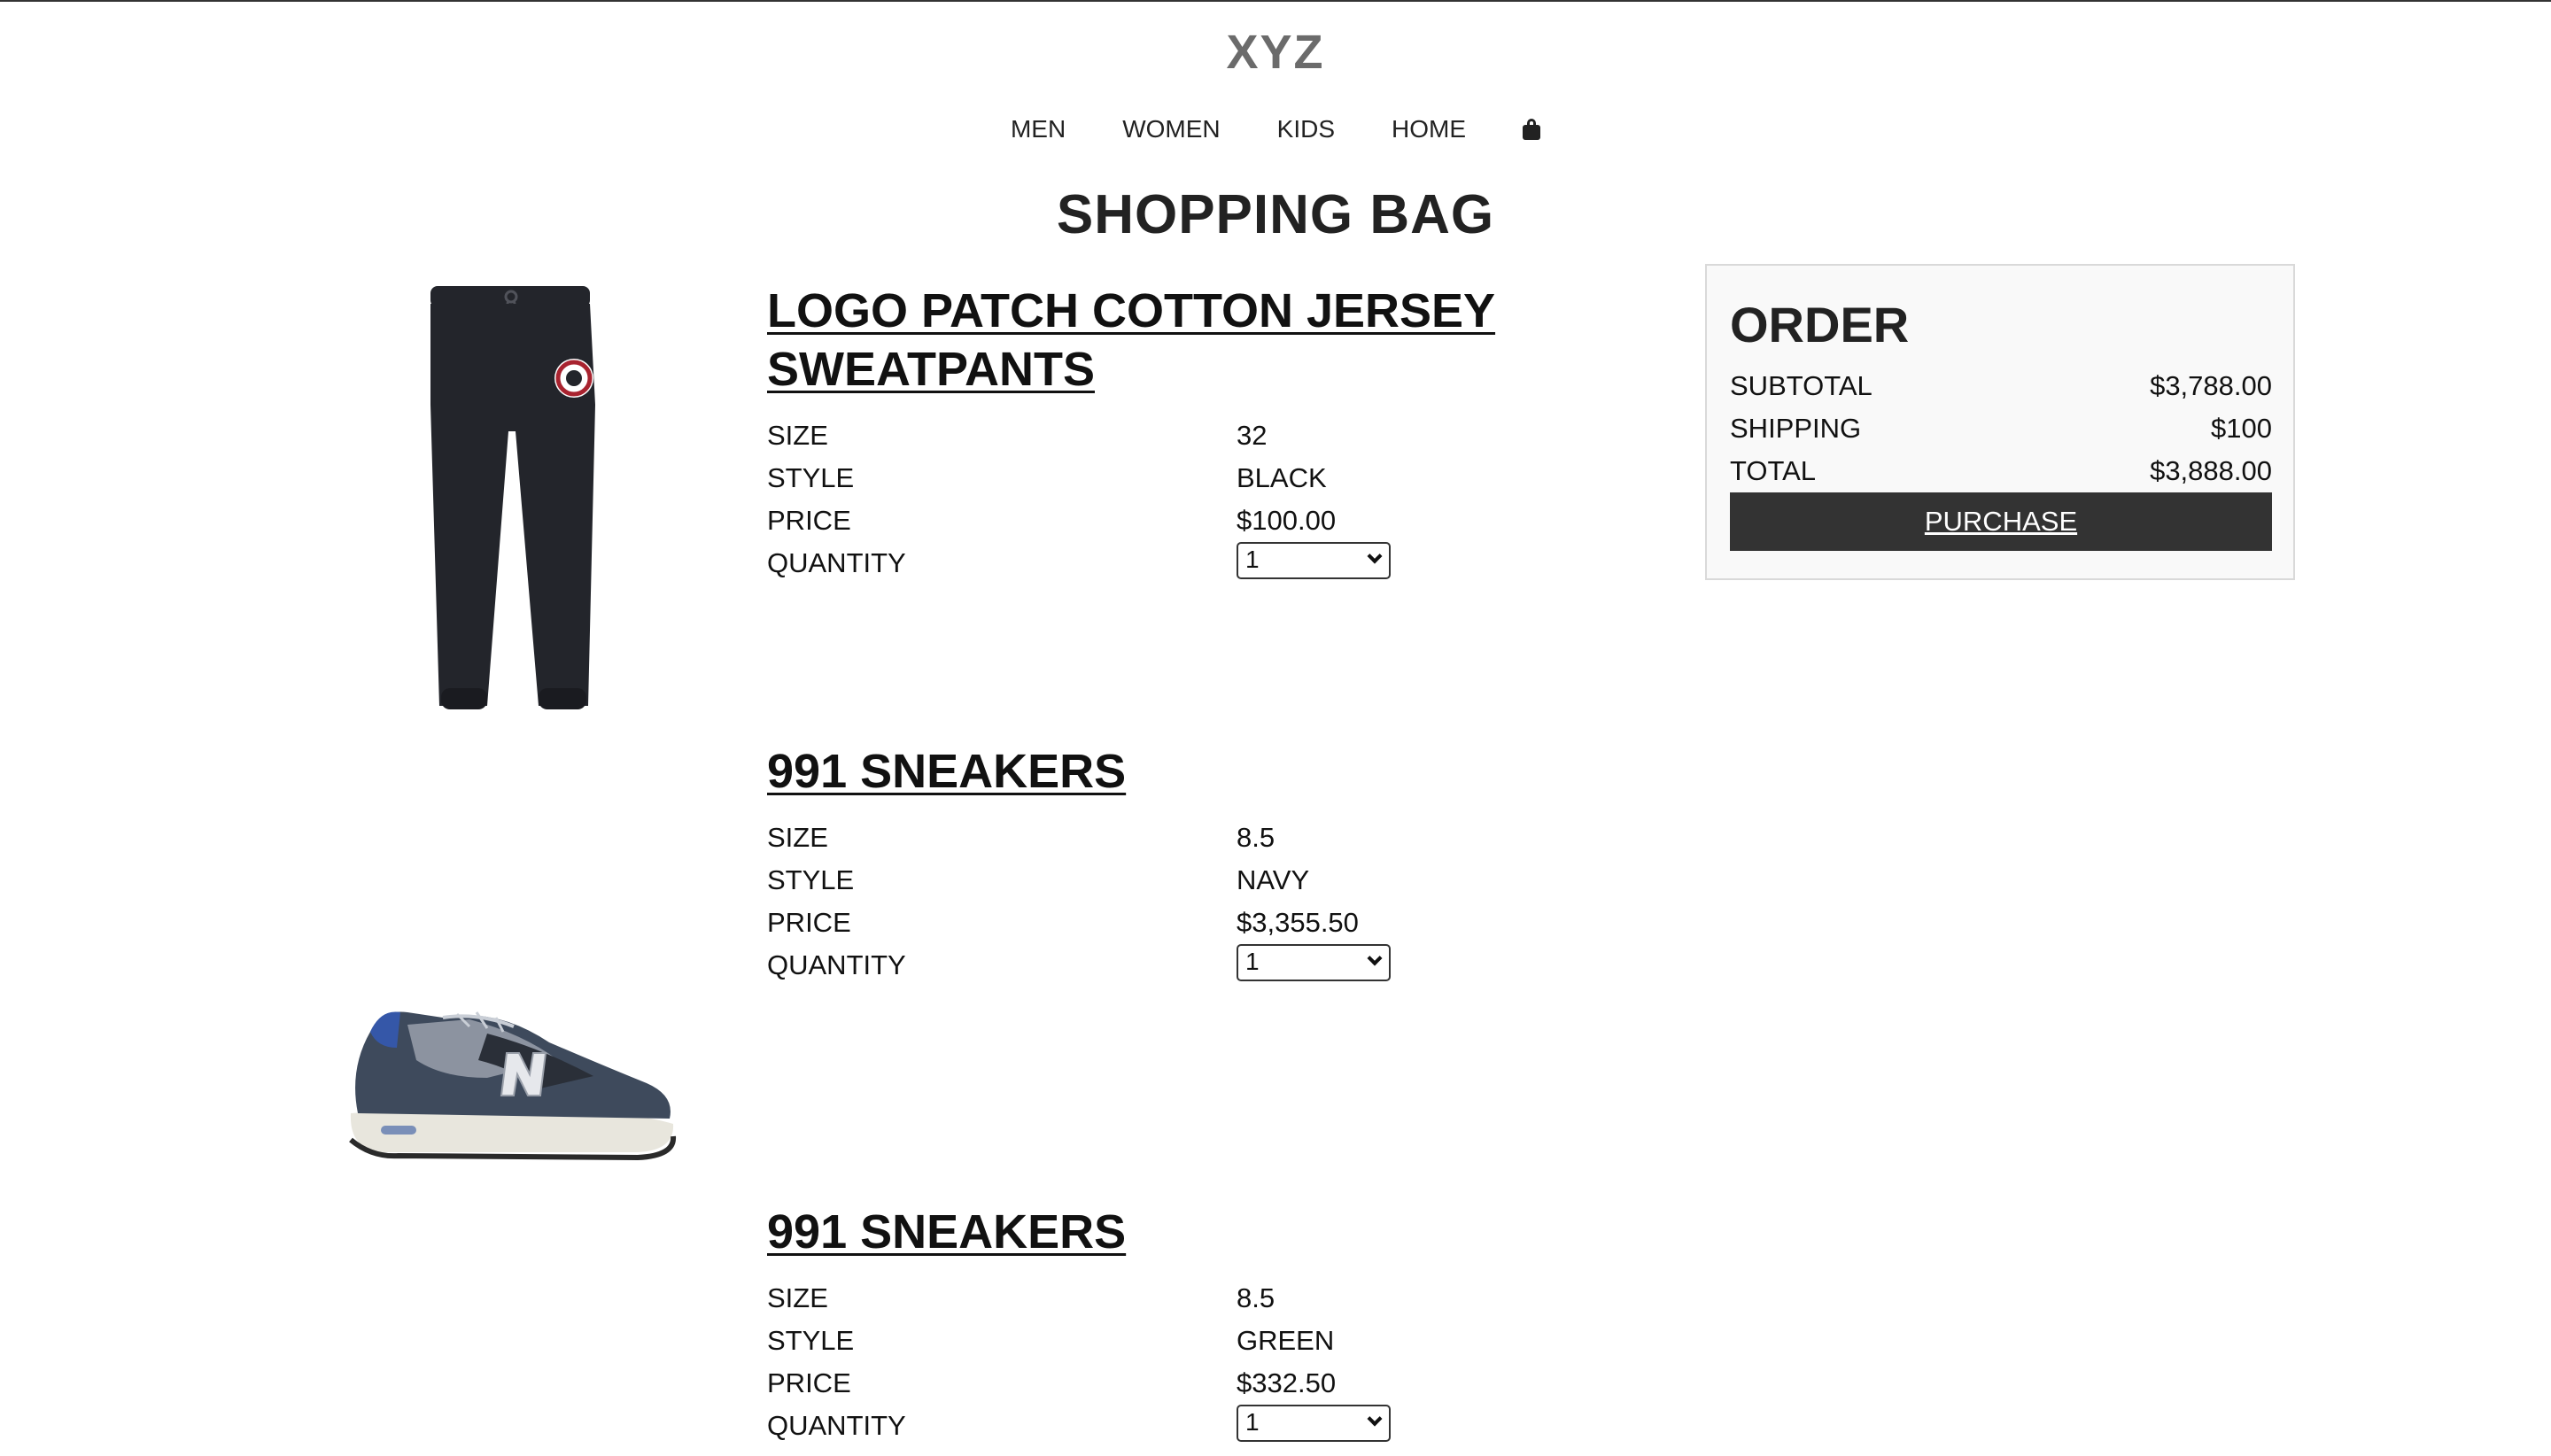 This screenshot has width=2551, height=1456. Describe the element at coordinates (2211, 386) in the screenshot. I see `subtotal-value: $3,788.00` at that location.